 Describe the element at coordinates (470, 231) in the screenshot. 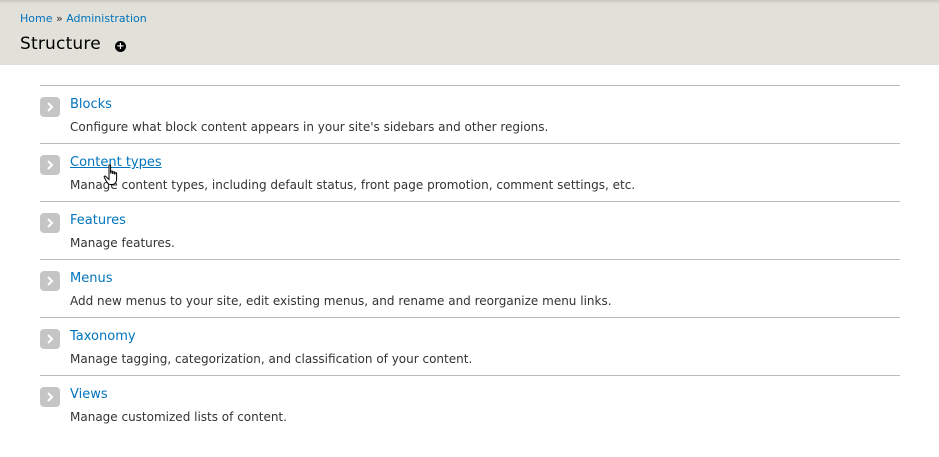

I see `list-item-features: Features Manage features.` at that location.